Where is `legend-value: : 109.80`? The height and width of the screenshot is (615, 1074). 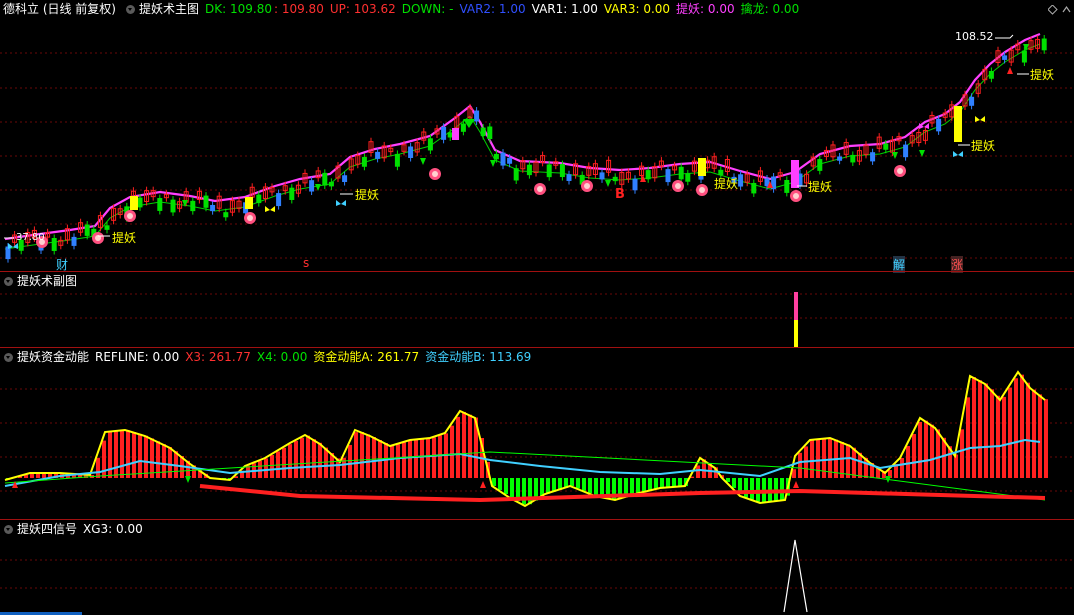
legend-value: : 109.80 is located at coordinates (298, 9).